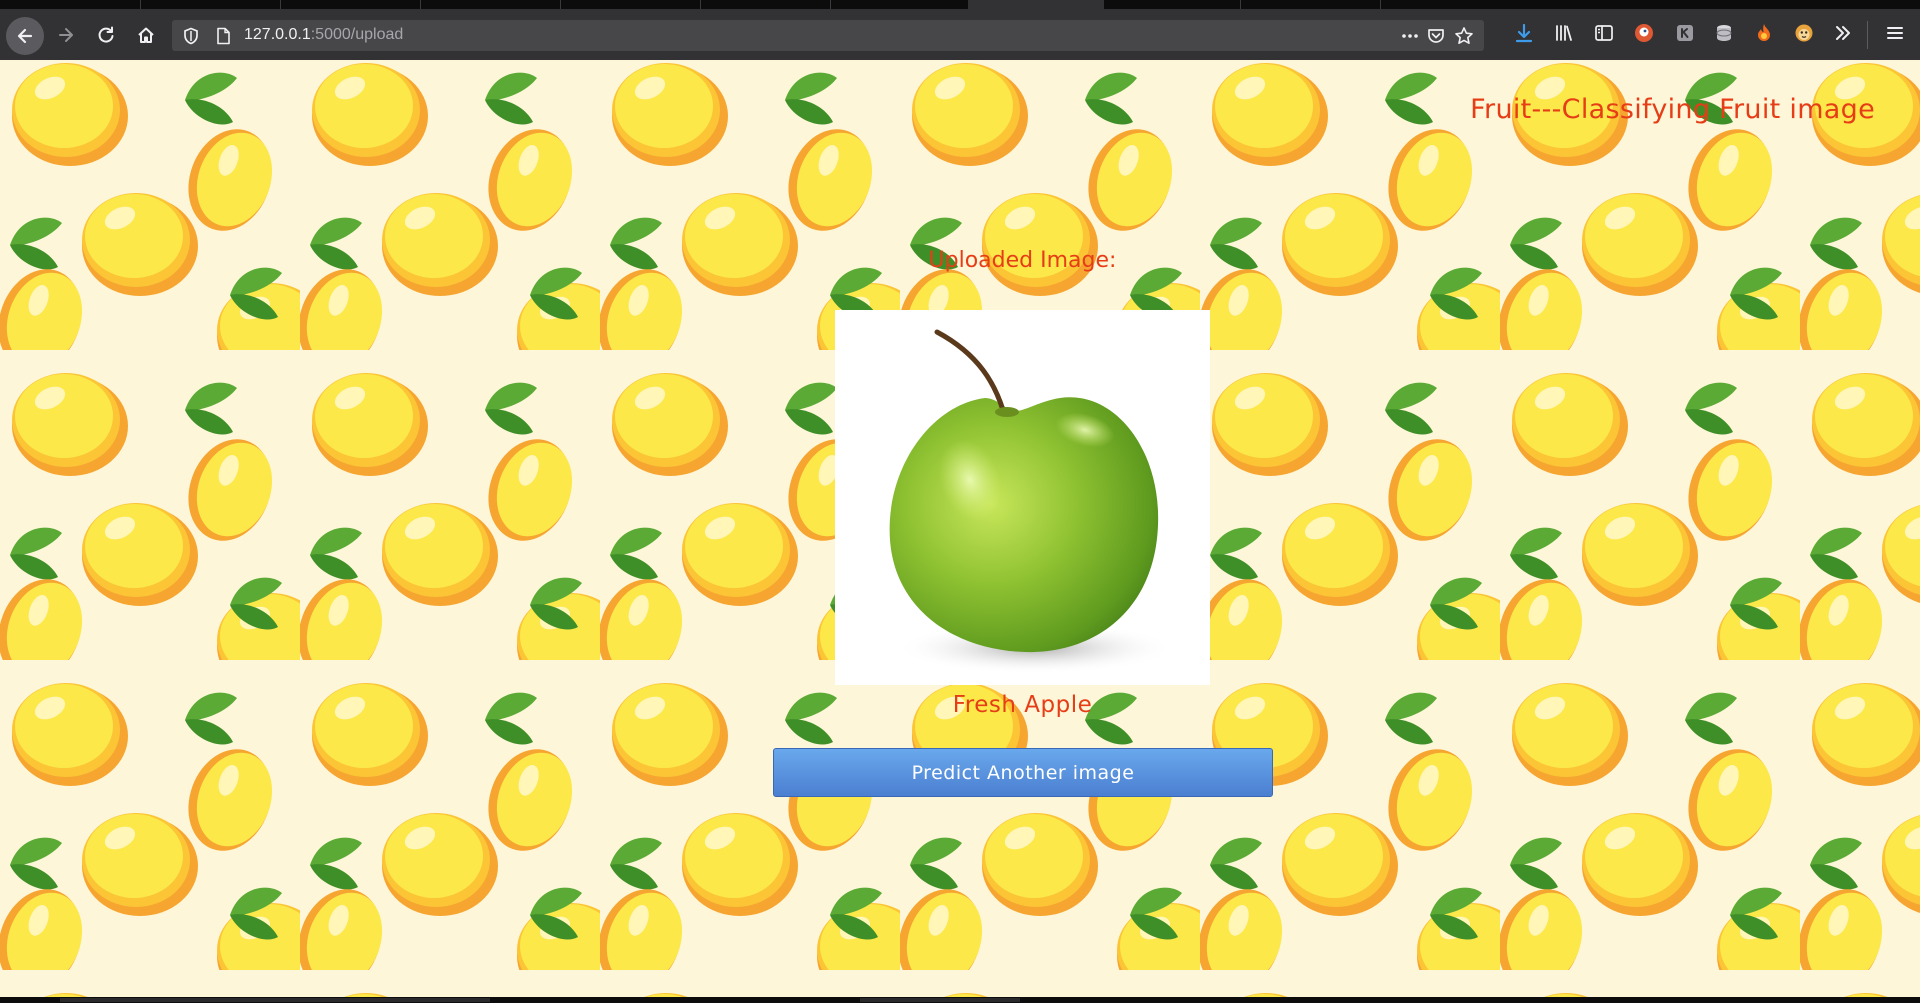 The width and height of the screenshot is (1920, 1003). I want to click on arrow-right-icon, so click(66, 35).